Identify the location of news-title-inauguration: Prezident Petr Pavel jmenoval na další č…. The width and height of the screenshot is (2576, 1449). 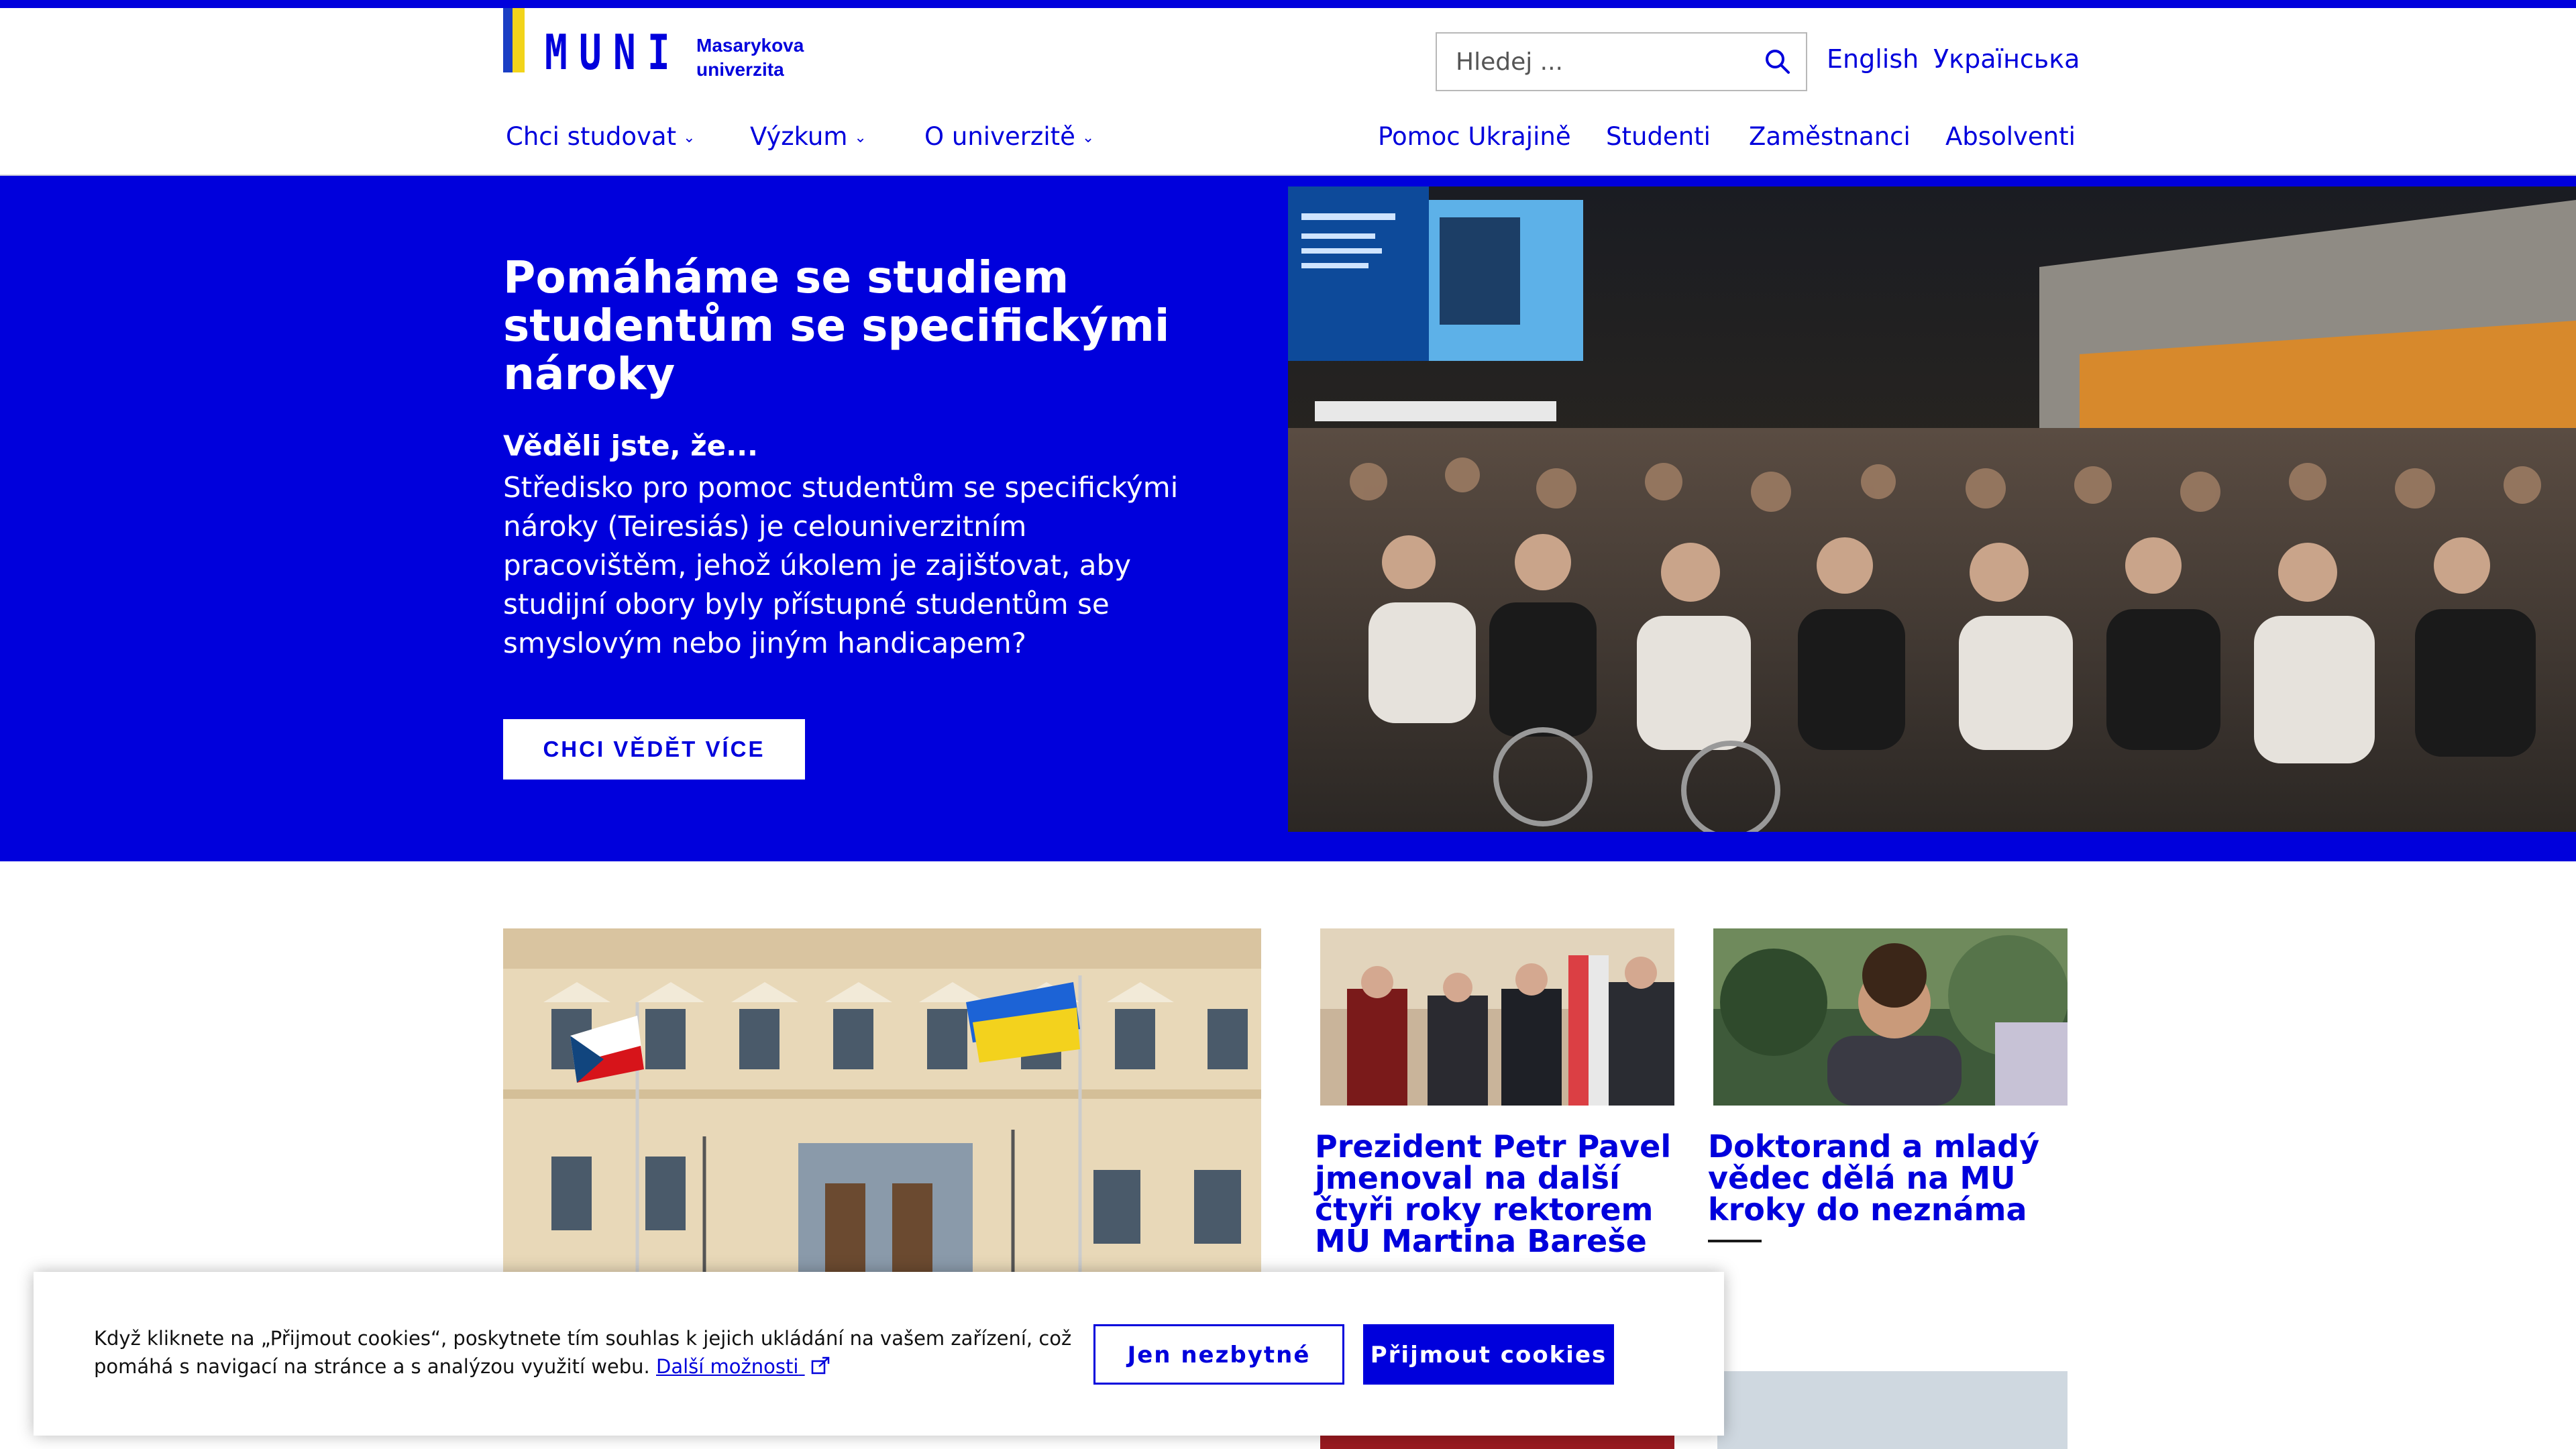
(1502, 1194).